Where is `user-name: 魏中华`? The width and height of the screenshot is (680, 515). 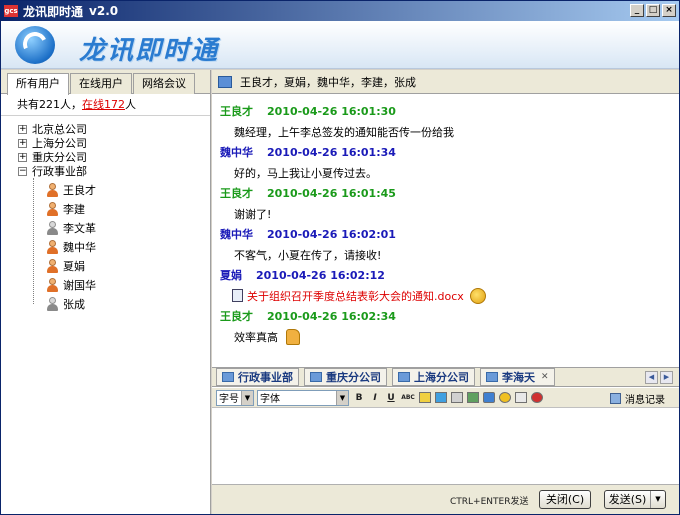
user-name: 魏中华 is located at coordinates (79, 247).